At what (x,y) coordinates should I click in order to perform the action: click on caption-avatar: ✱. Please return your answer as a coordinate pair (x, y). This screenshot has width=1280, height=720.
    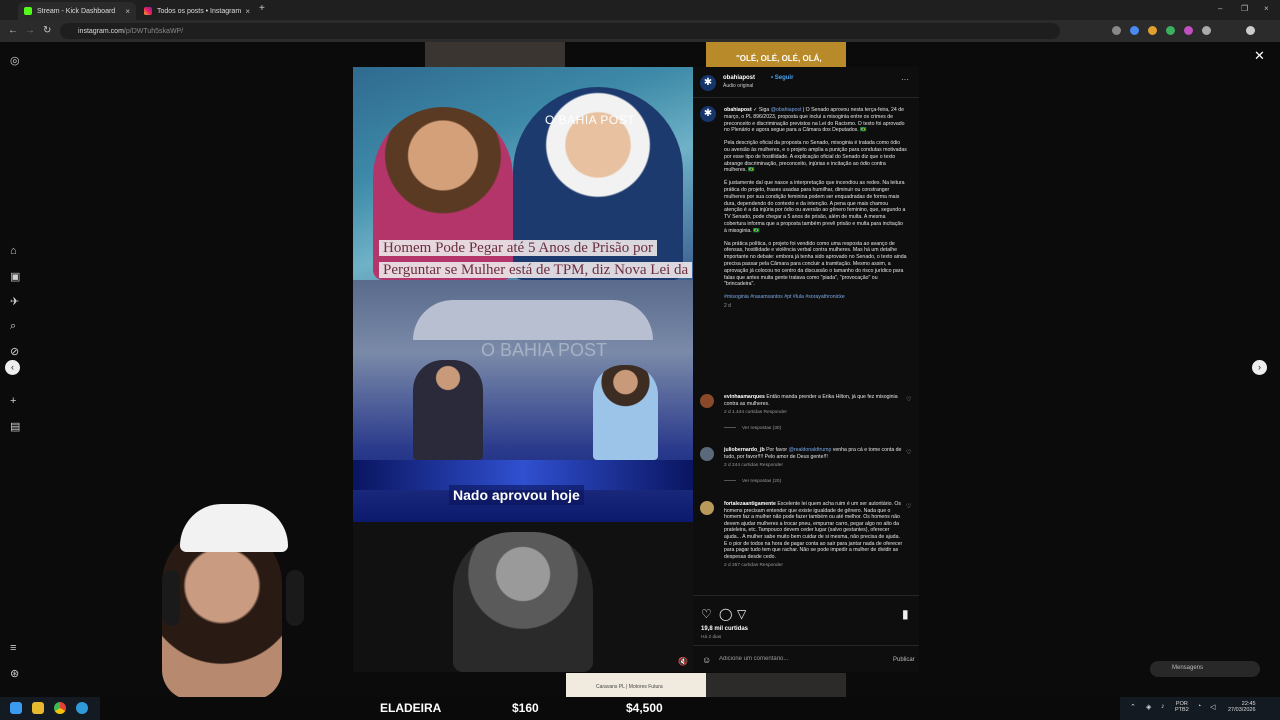
    Looking at the image, I should click on (708, 114).